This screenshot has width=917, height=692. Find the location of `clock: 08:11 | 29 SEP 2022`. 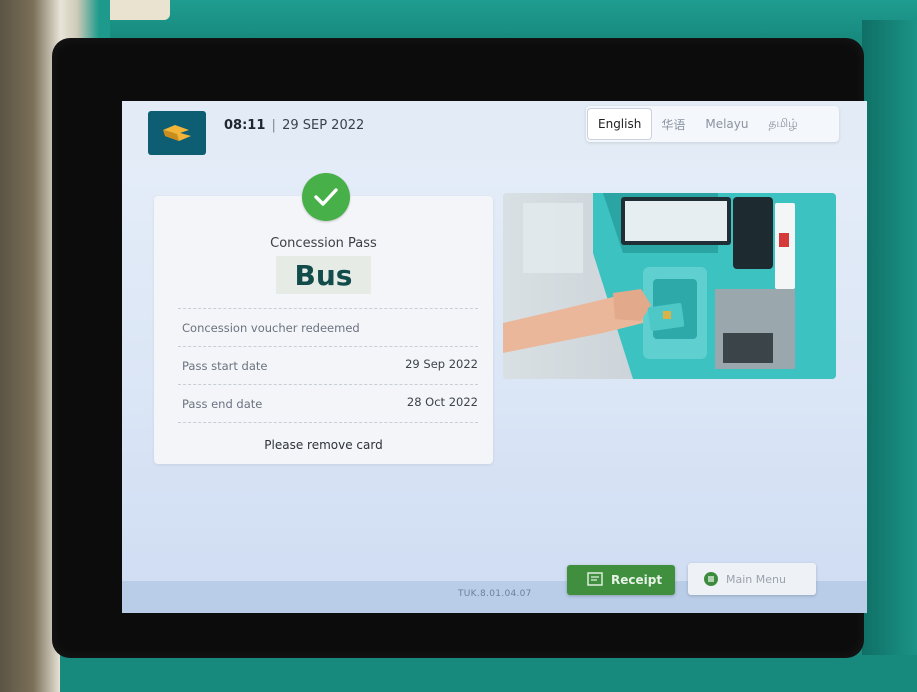

clock: 08:11 | 29 SEP 2022 is located at coordinates (294, 125).